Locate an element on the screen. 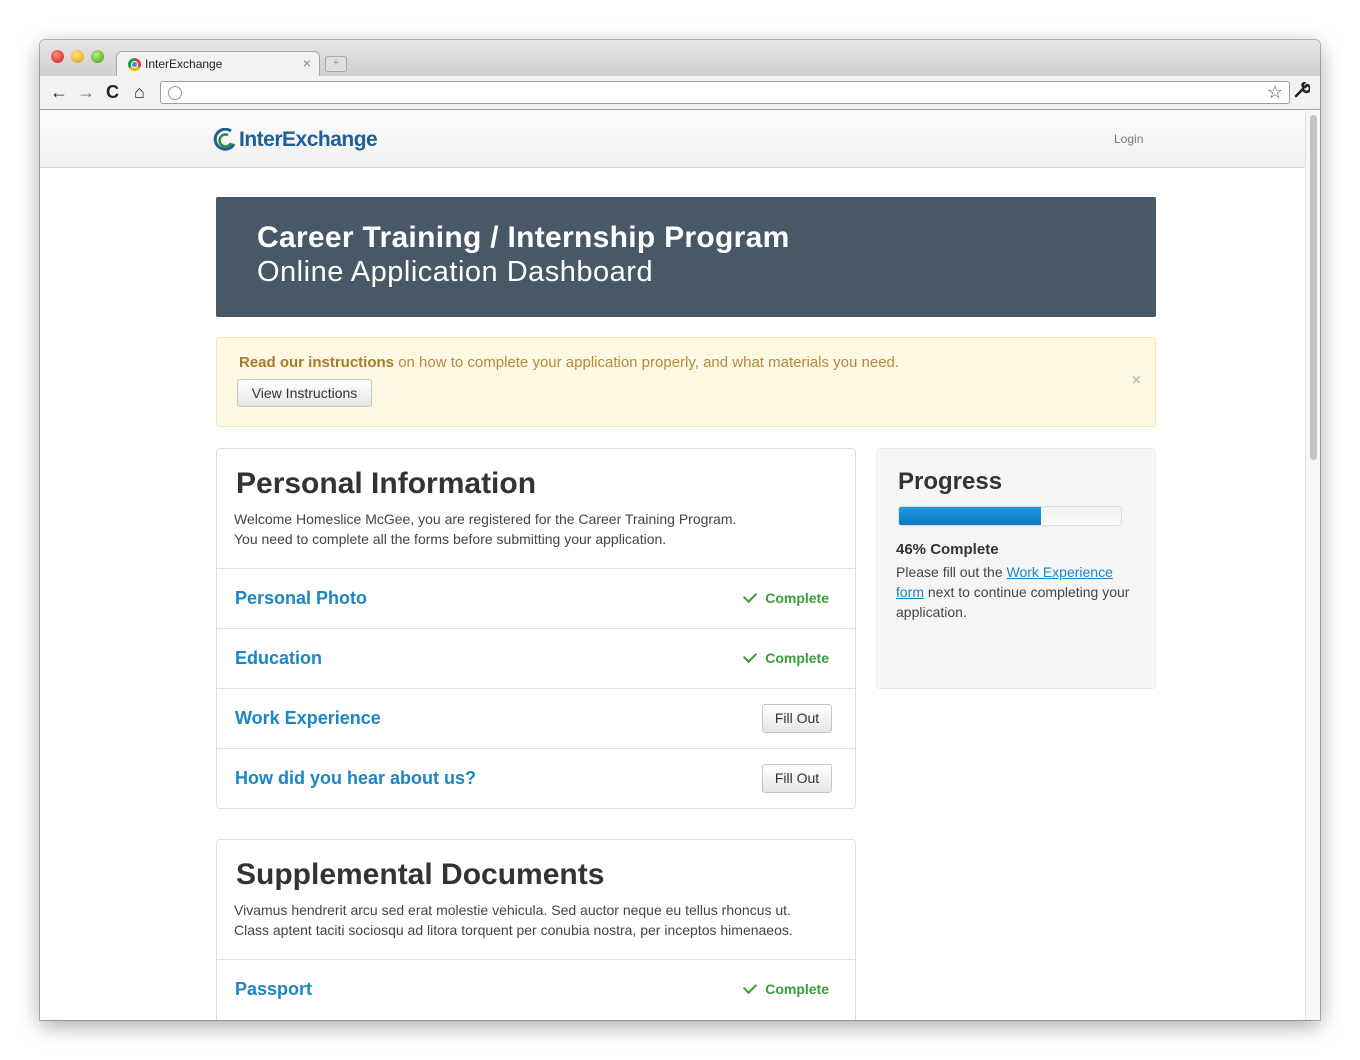 This screenshot has width=1360, height=1060. chrome-favicon-icon is located at coordinates (134, 64).